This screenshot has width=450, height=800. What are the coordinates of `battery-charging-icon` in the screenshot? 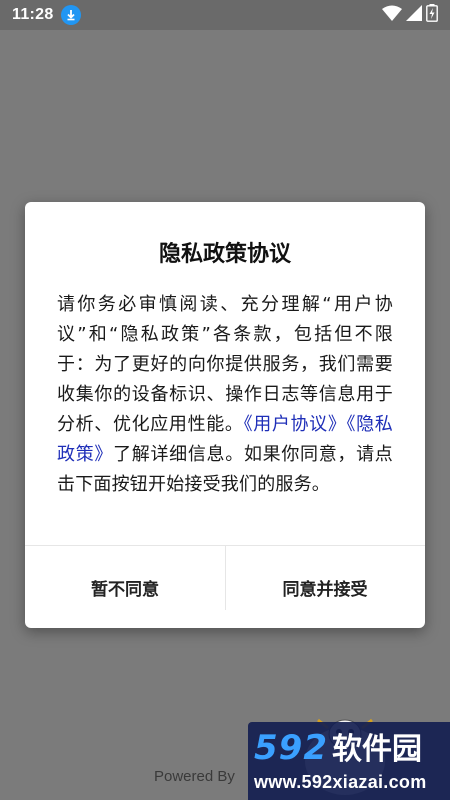 It's located at (432, 15).